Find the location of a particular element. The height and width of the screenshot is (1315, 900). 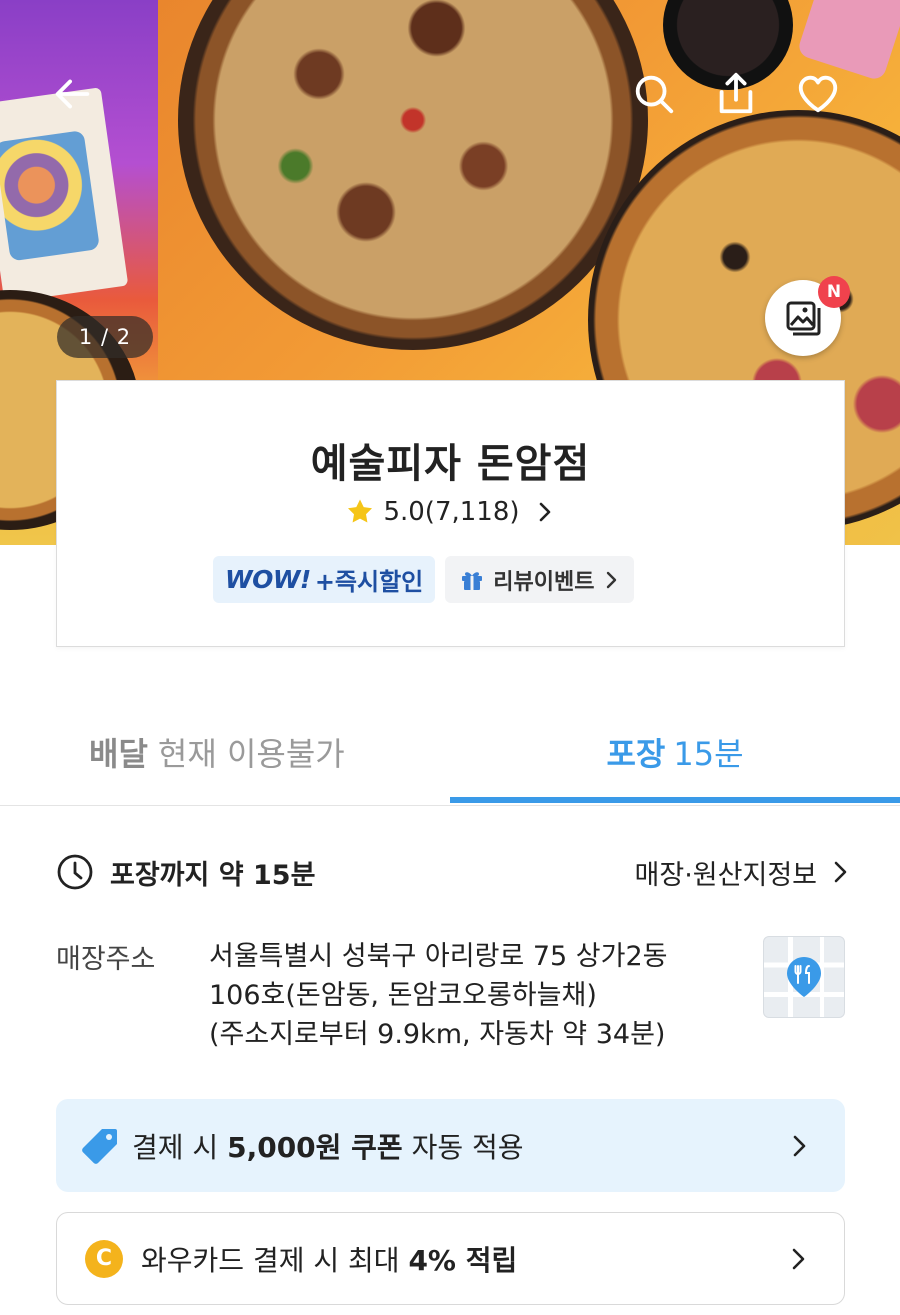

coupon-tag-icon is located at coordinates (99, 1146).